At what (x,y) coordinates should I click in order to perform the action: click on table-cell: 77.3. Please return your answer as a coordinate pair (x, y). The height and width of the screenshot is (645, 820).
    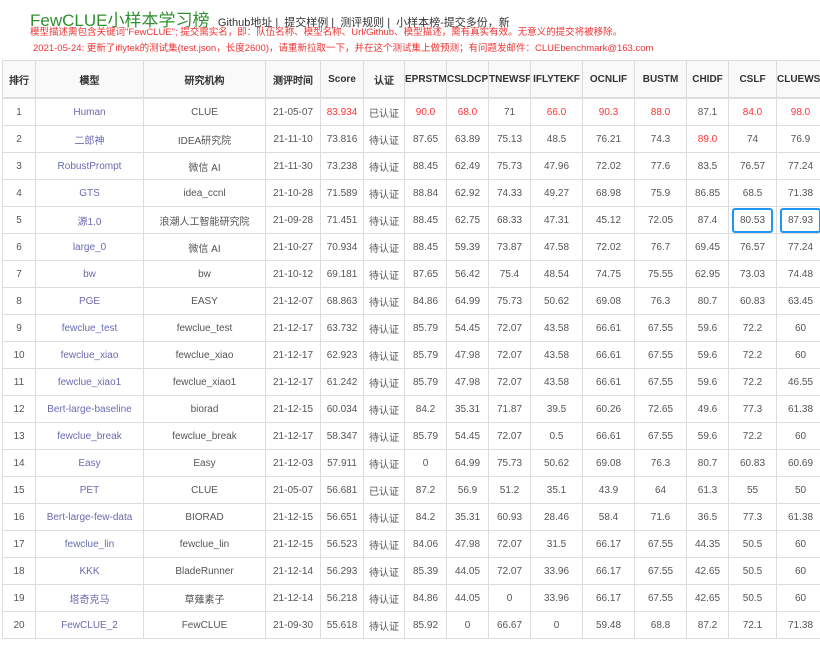
    Looking at the image, I should click on (752, 517).